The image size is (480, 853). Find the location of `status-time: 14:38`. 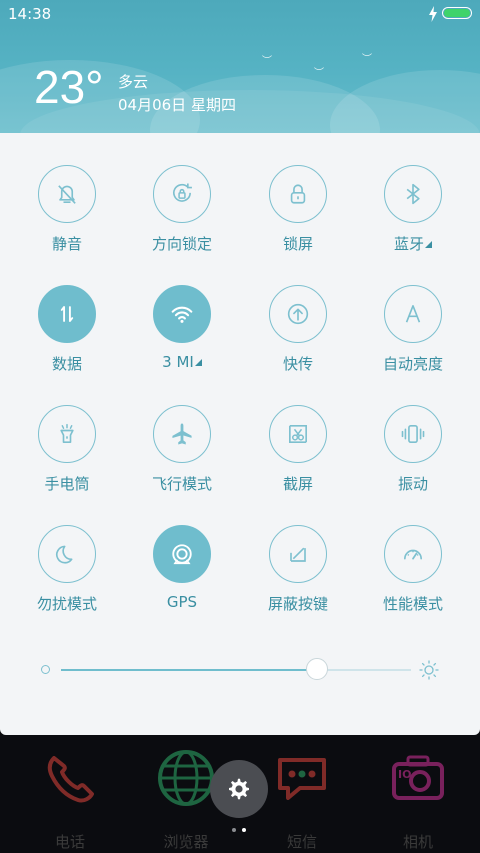

status-time: 14:38 is located at coordinates (30, 14).